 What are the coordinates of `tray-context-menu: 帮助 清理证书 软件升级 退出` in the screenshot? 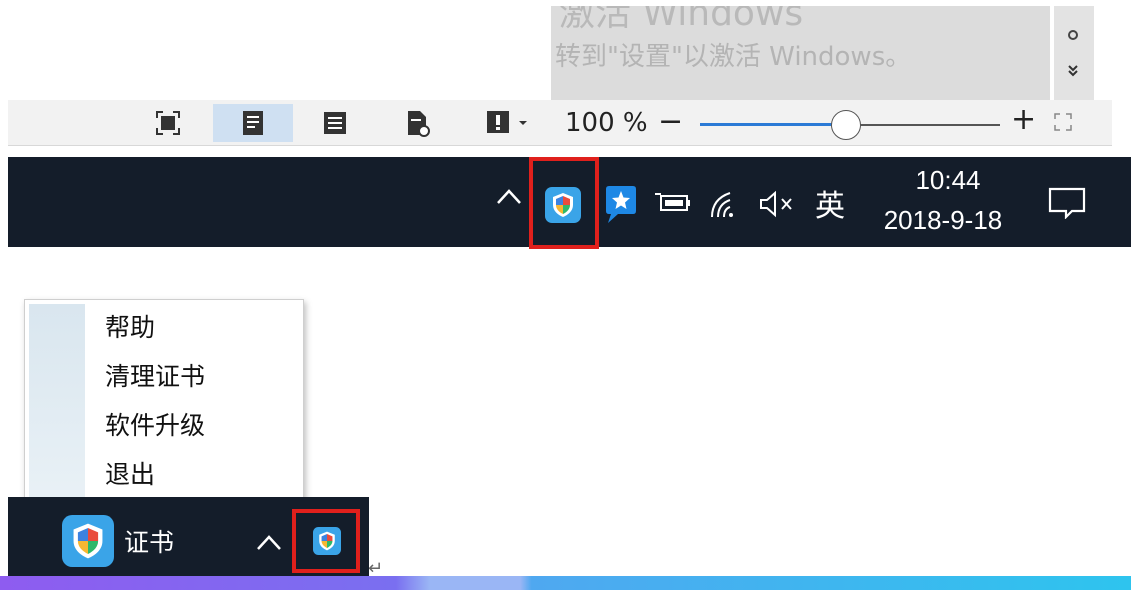 It's located at (164, 402).